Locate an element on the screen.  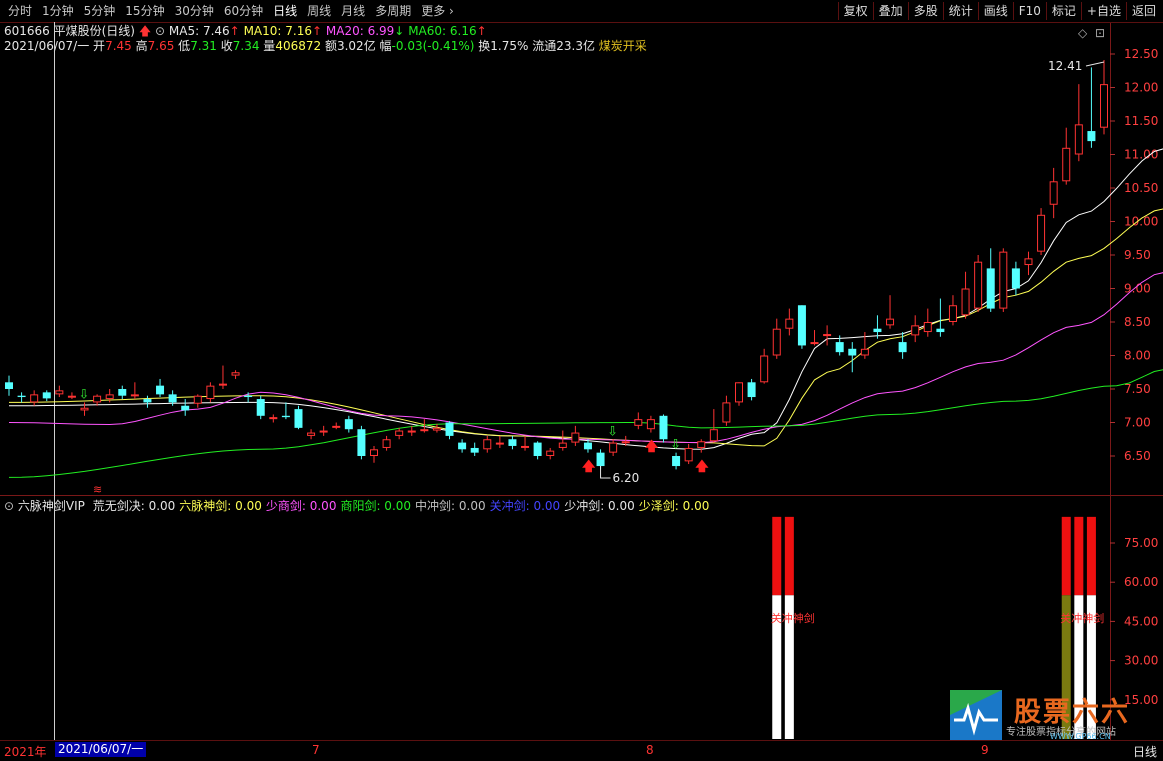
logo-icon is located at coordinates (976, 715).